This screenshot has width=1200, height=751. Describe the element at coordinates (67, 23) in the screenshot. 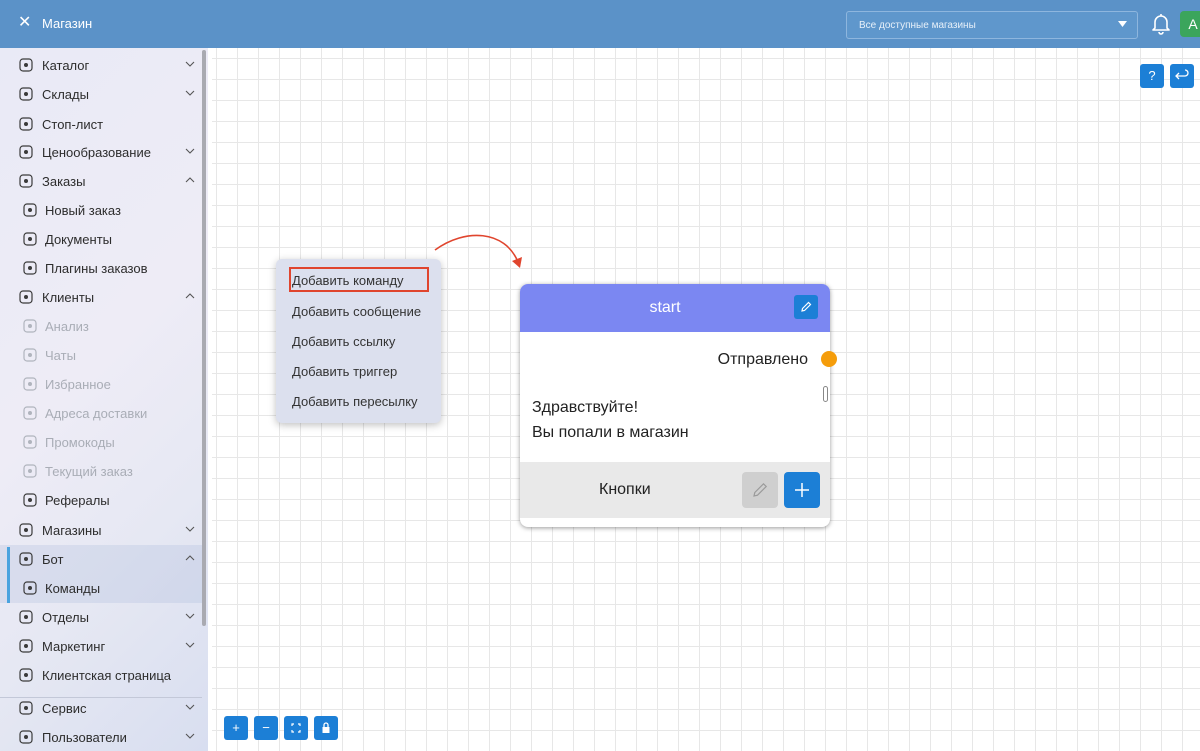

I see `app-title: Магазин` at that location.